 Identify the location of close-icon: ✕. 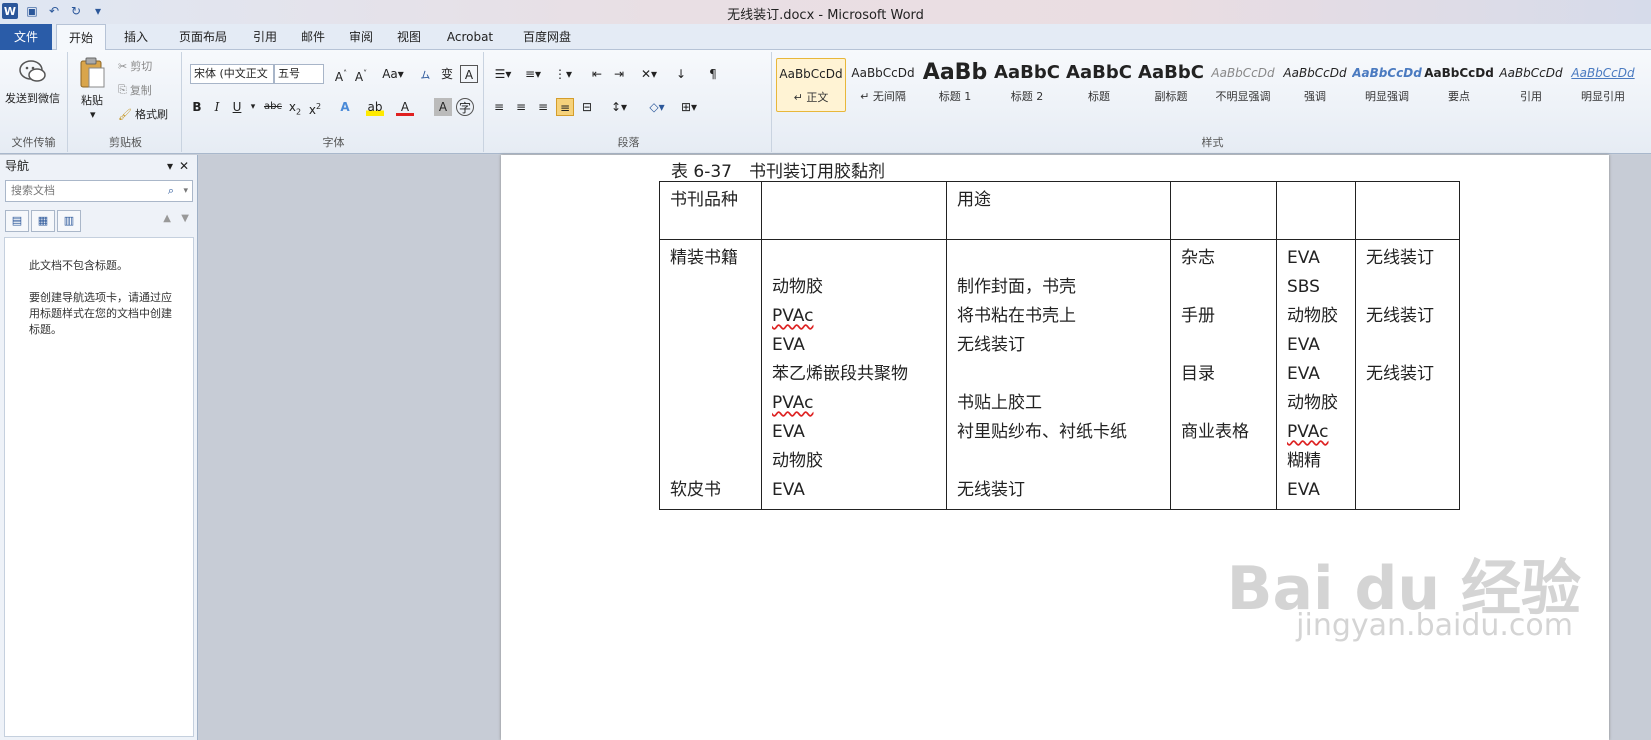
(184, 166).